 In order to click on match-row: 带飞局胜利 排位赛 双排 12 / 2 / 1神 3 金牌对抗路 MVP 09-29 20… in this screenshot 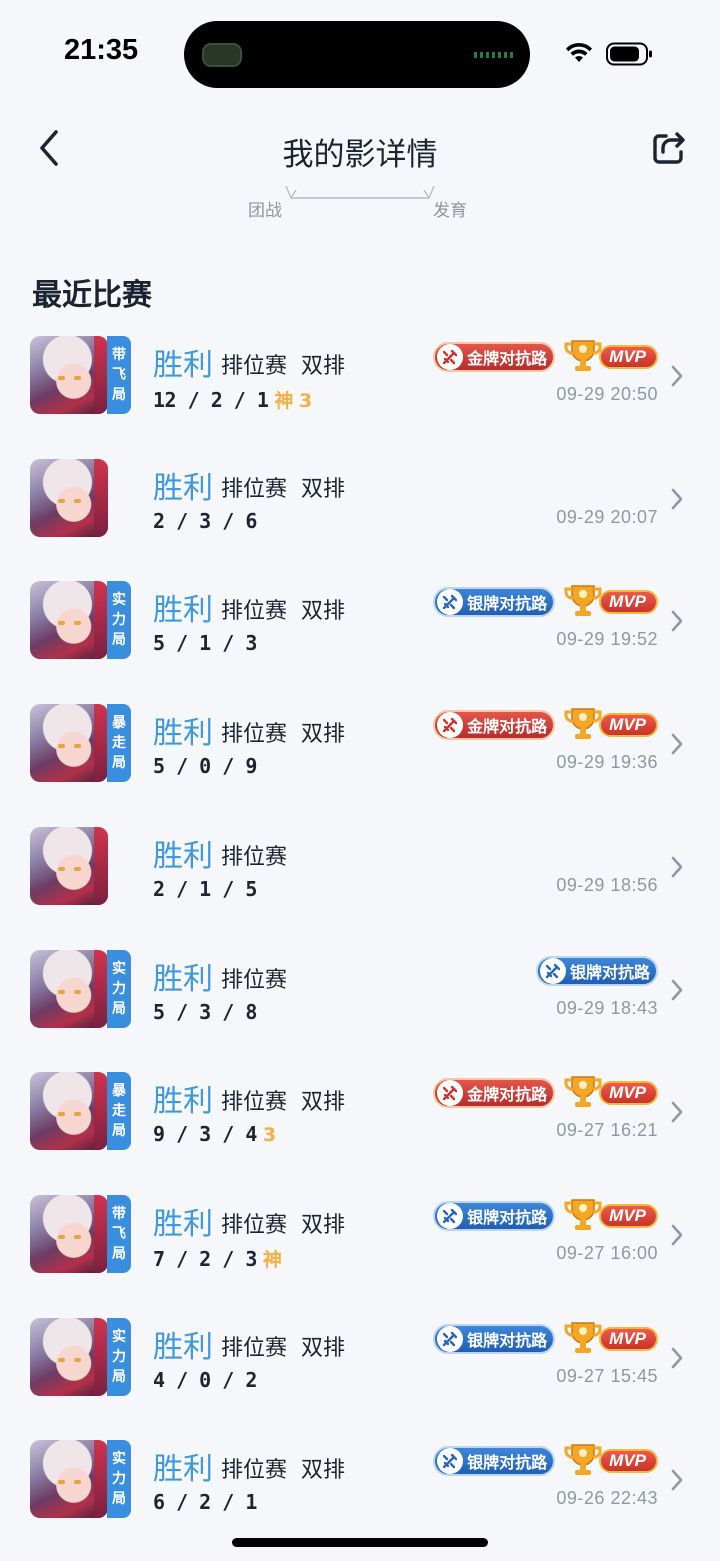, I will do `click(360, 391)`.